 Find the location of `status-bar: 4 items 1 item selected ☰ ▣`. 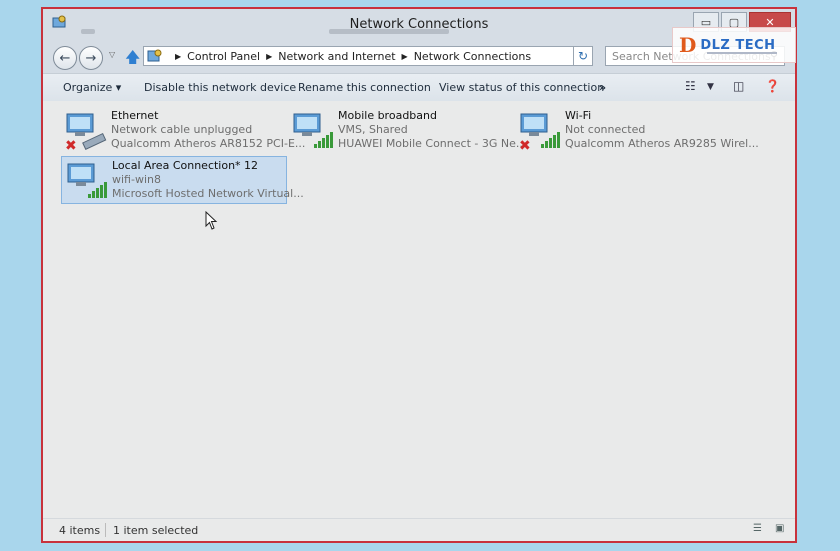

status-bar: 4 items 1 item selected ☰ ▣ is located at coordinates (419, 529).